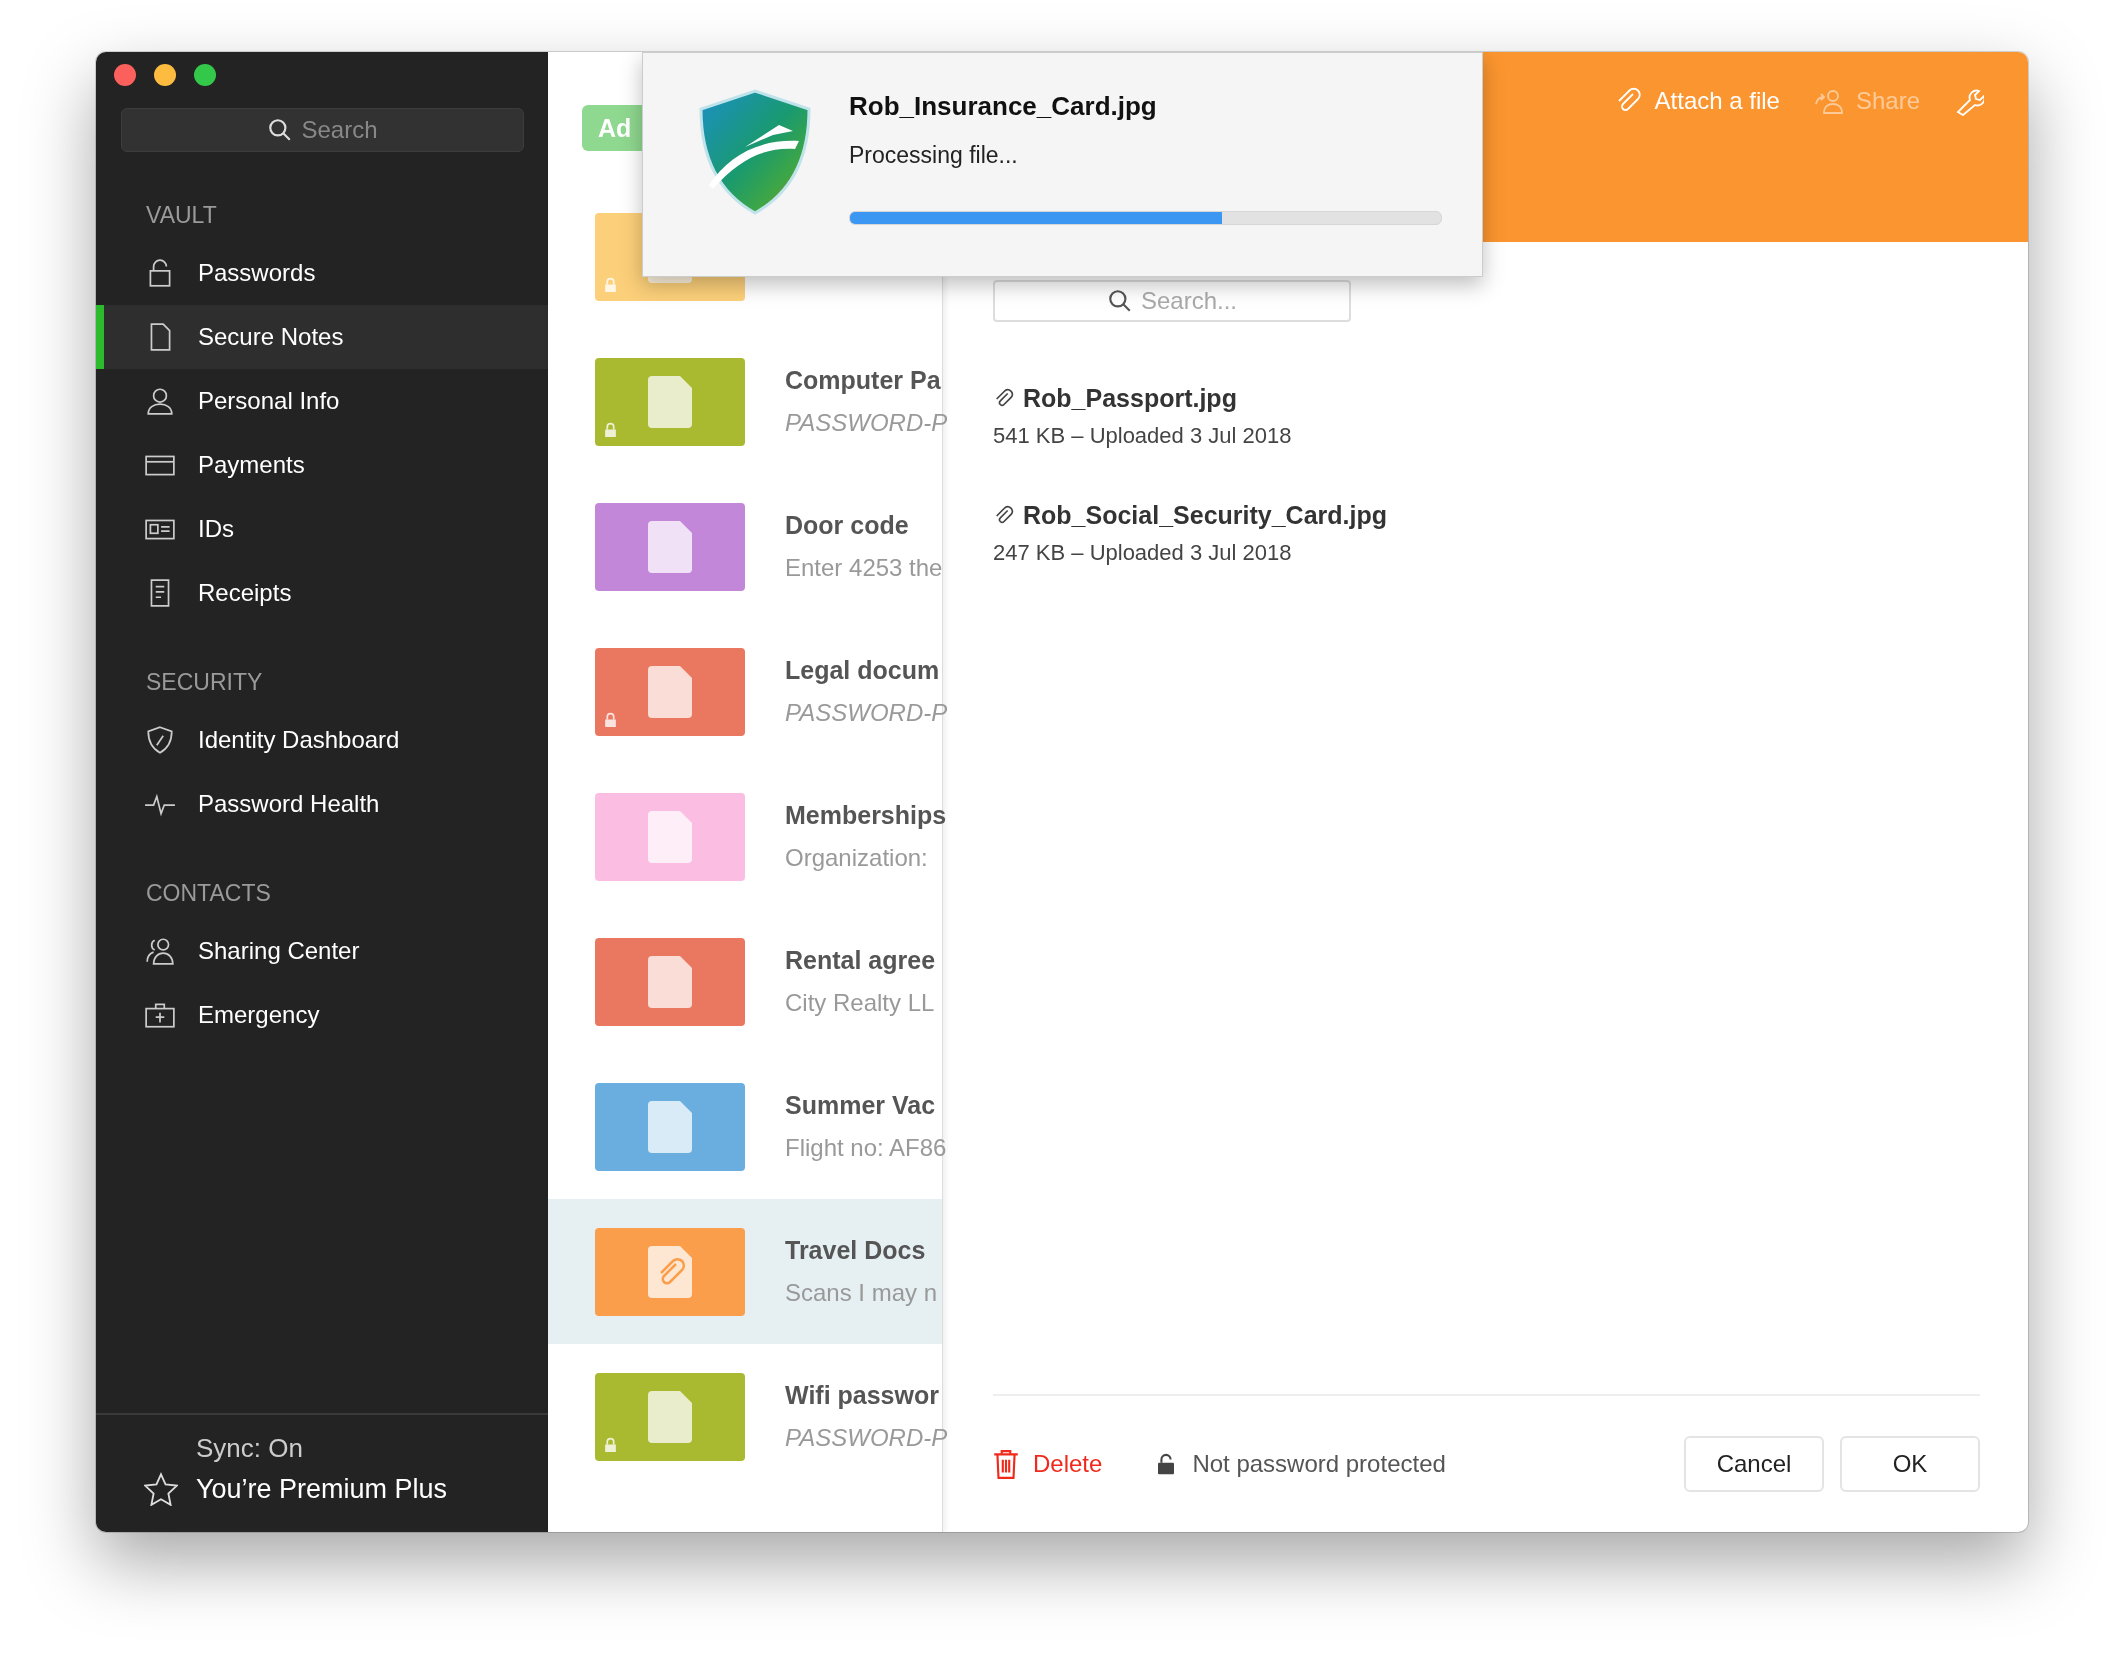  Describe the element at coordinates (863, 670) in the screenshot. I see `note-title: Legal docum` at that location.